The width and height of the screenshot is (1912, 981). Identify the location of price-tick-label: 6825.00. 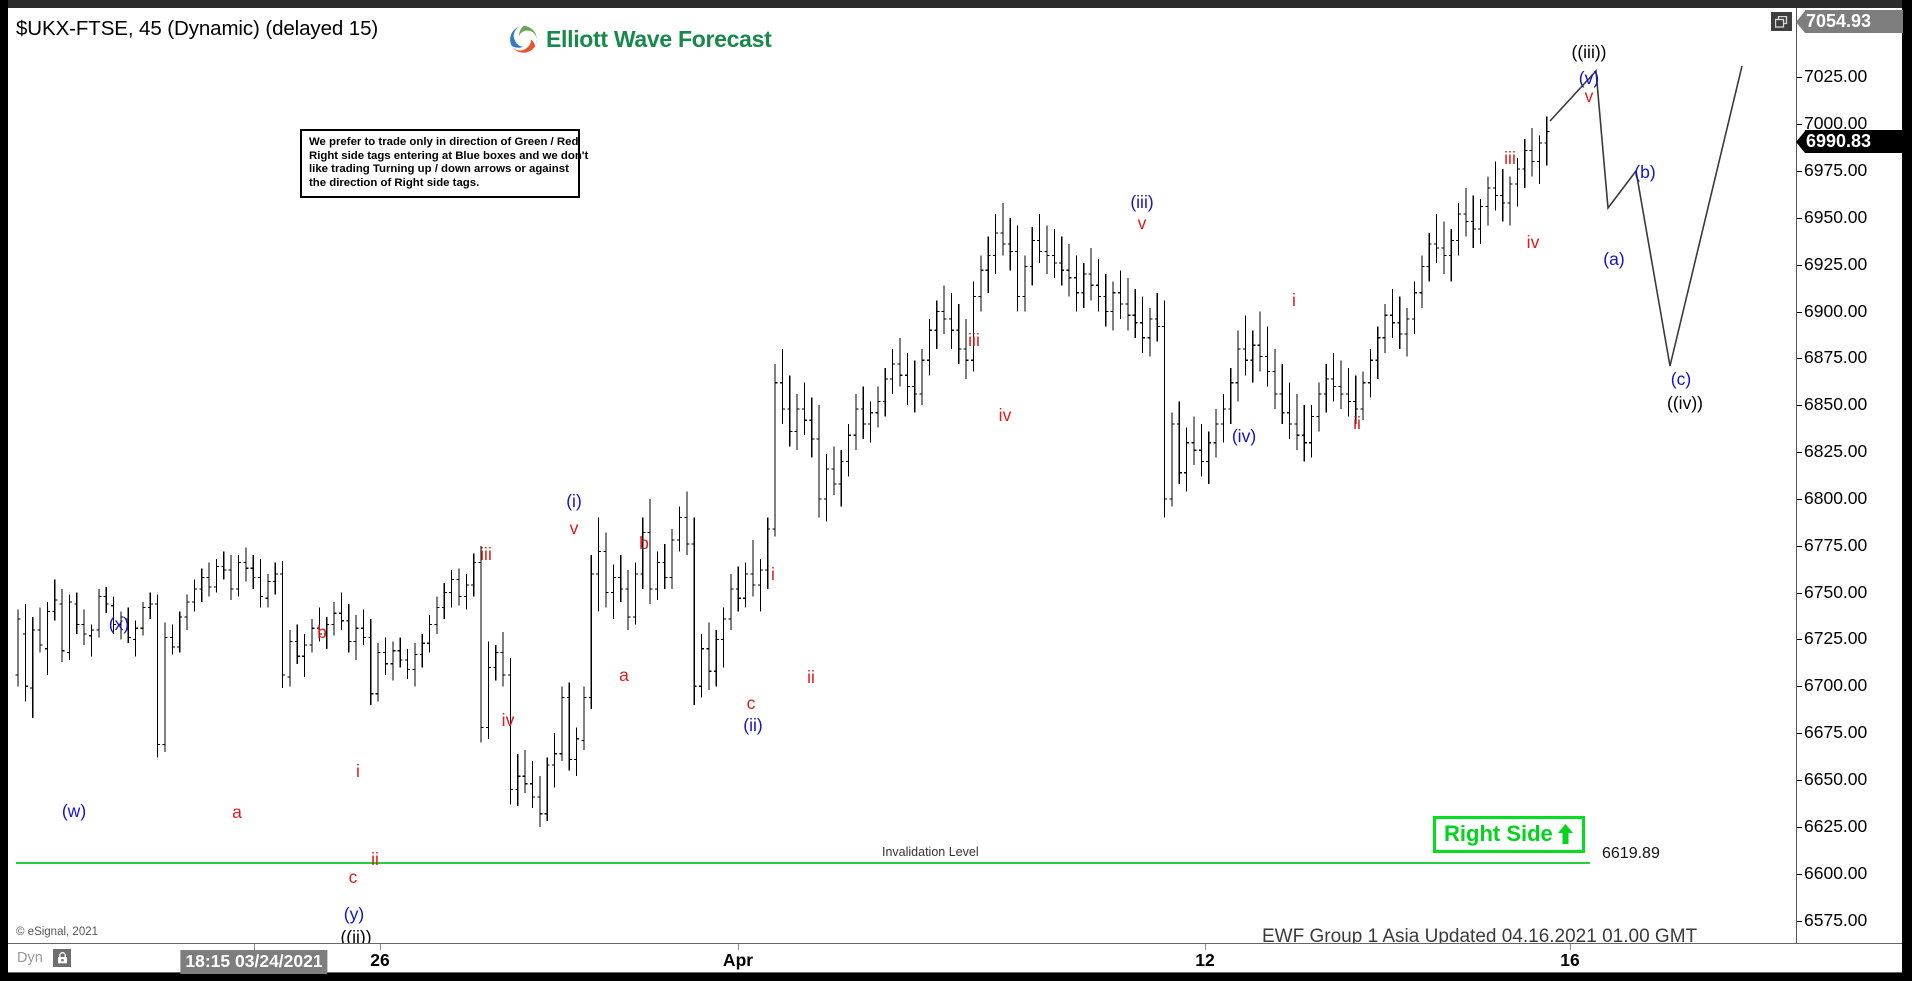
(1836, 451).